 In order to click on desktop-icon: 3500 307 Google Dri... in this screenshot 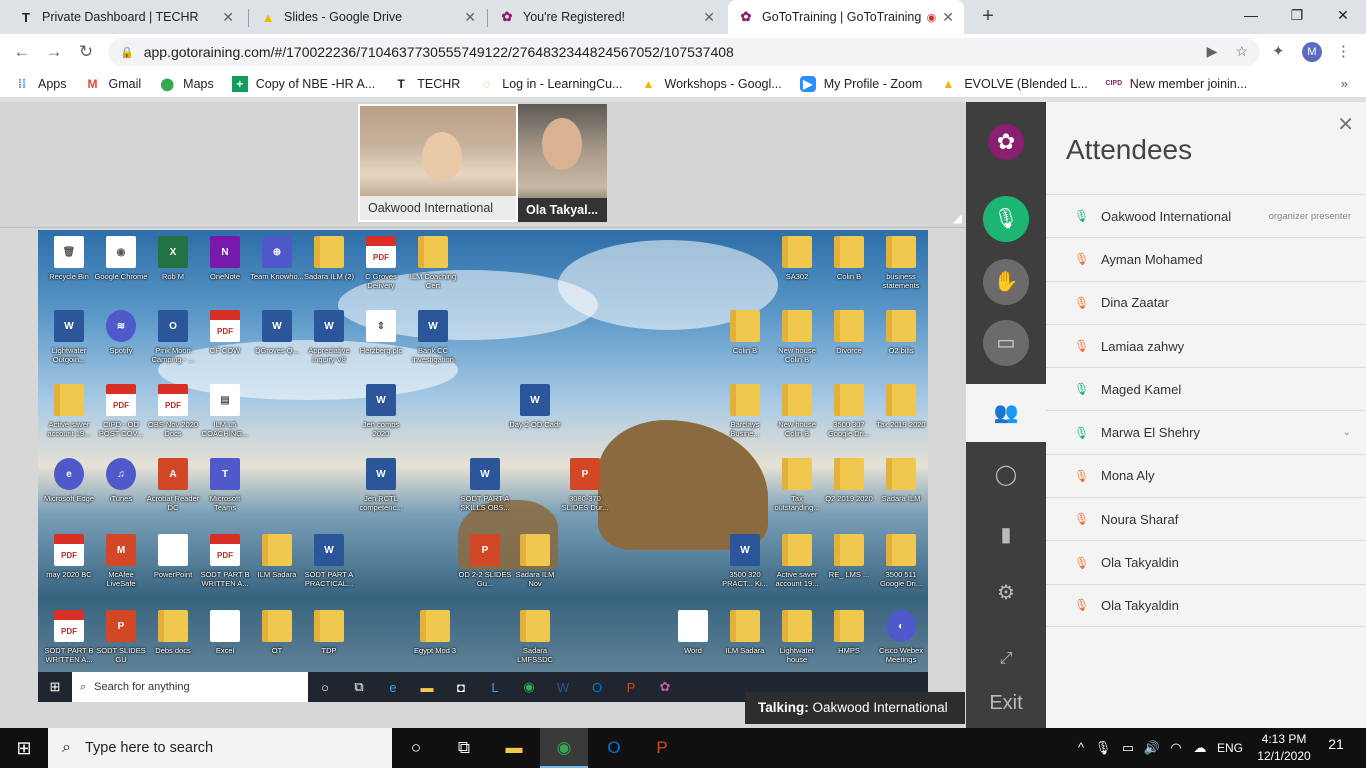, I will do `click(849, 411)`.